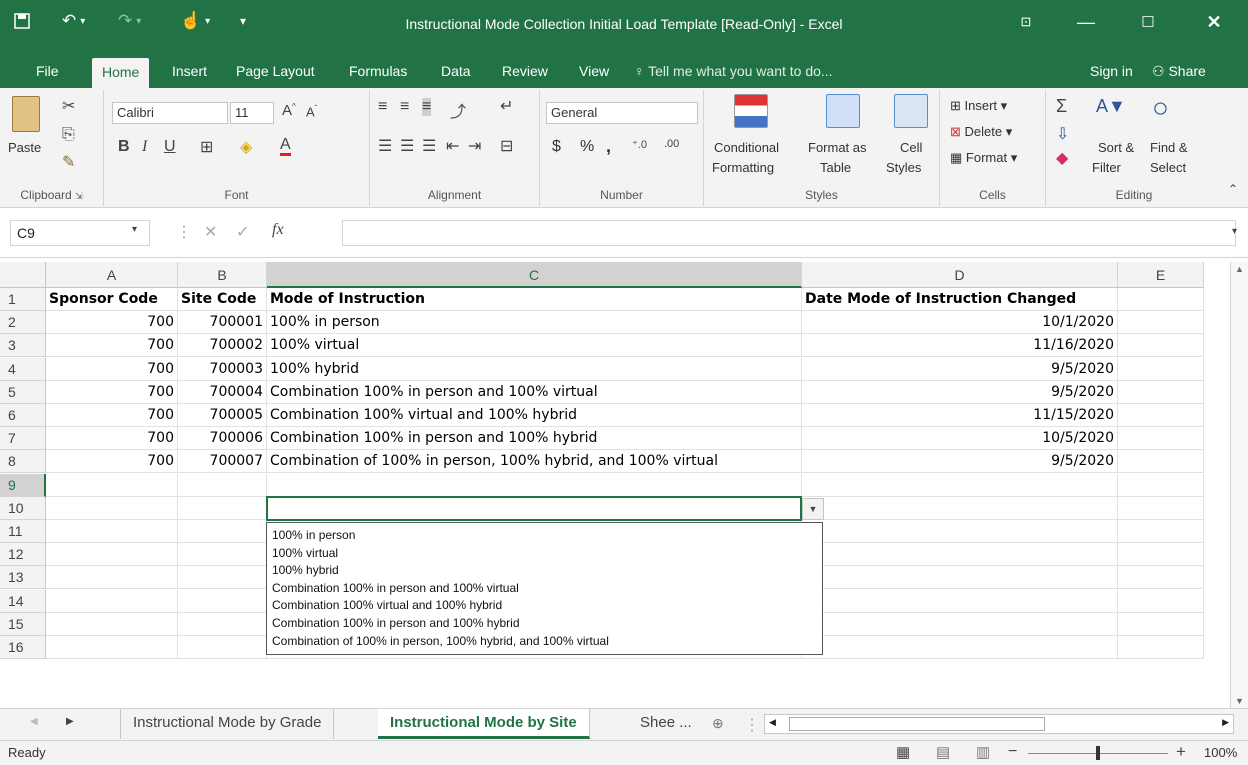 The width and height of the screenshot is (1248, 765). I want to click on maximize-button: ☐, so click(1148, 22).